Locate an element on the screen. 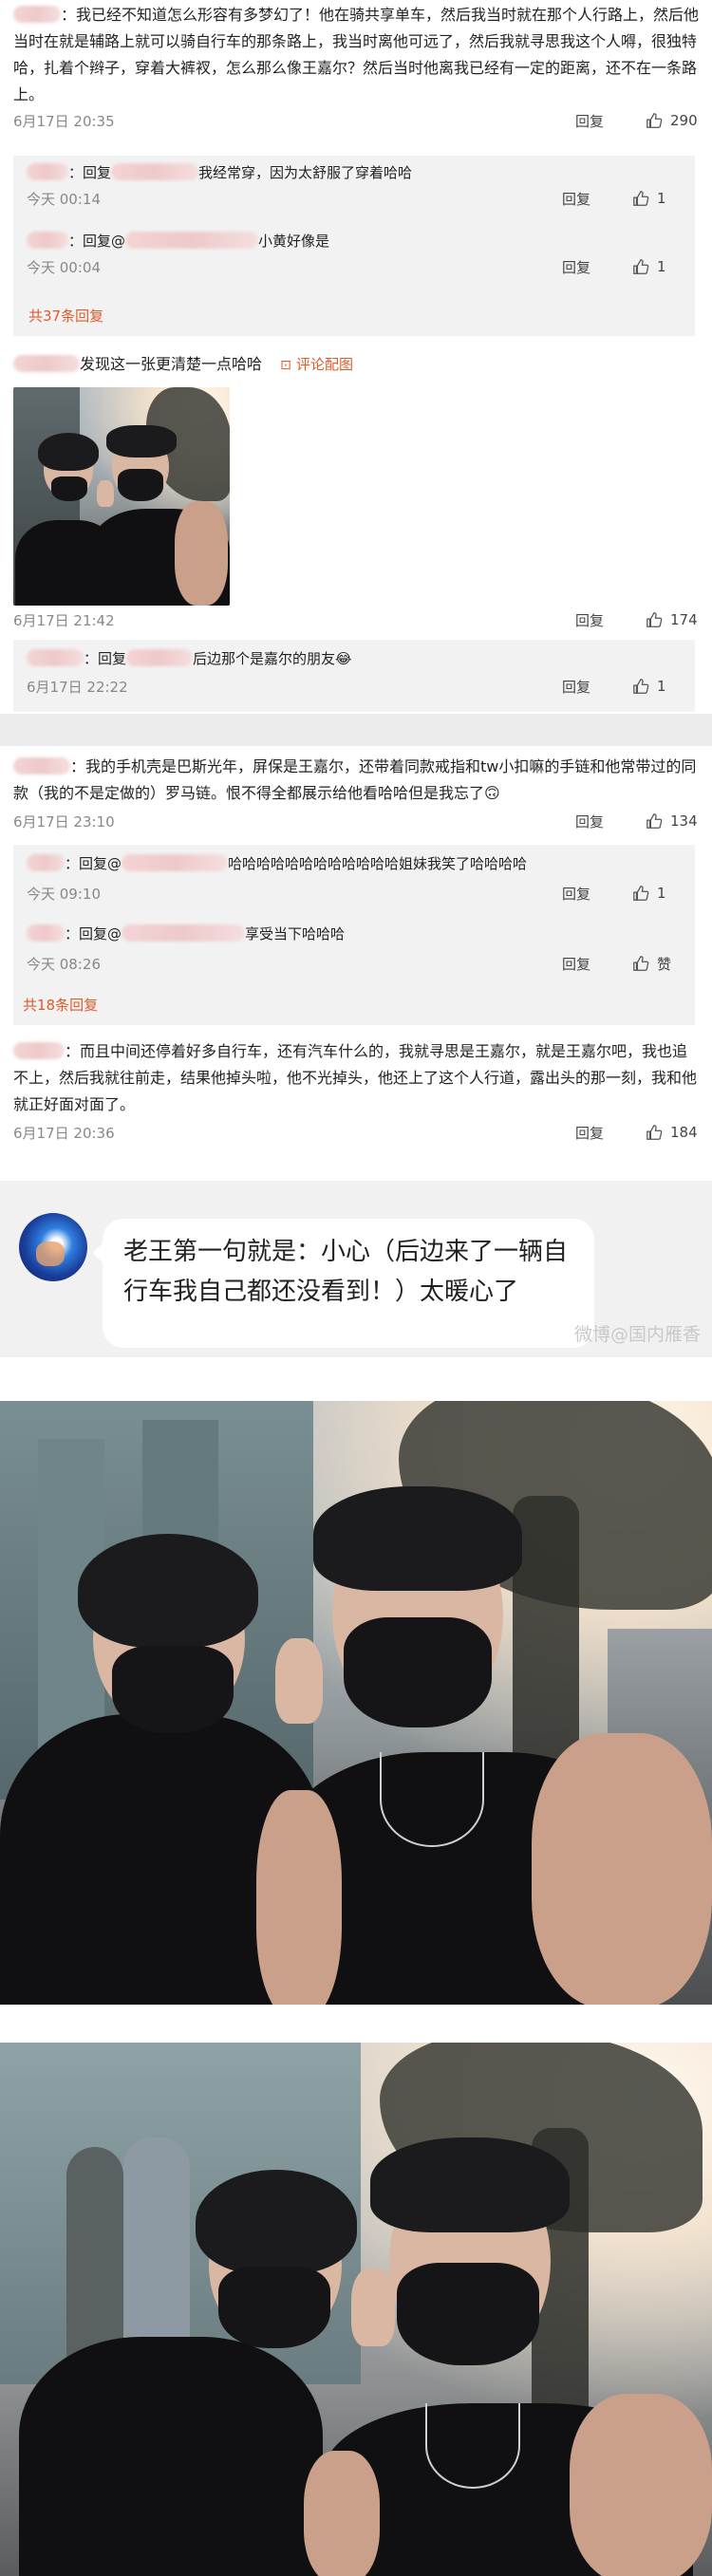 The width and height of the screenshot is (712, 2576). sub-reply-time: 今天 00:04 is located at coordinates (64, 267).